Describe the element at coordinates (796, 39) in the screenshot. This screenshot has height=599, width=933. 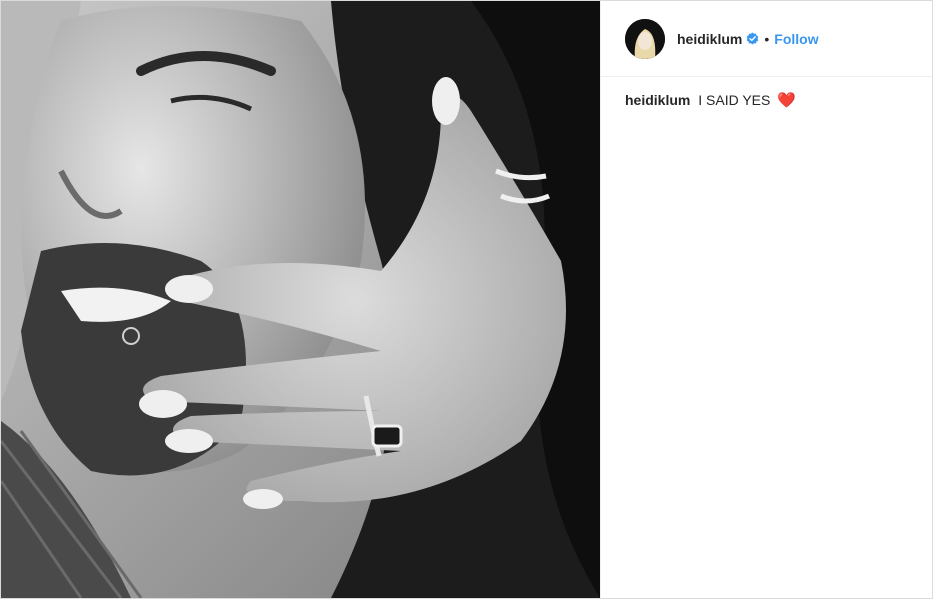
I see `follow-button: Follow` at that location.